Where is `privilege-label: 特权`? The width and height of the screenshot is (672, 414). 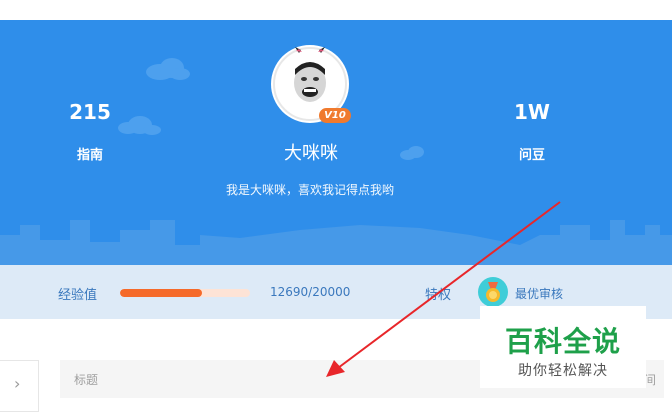 privilege-label: 特权 is located at coordinates (438, 295).